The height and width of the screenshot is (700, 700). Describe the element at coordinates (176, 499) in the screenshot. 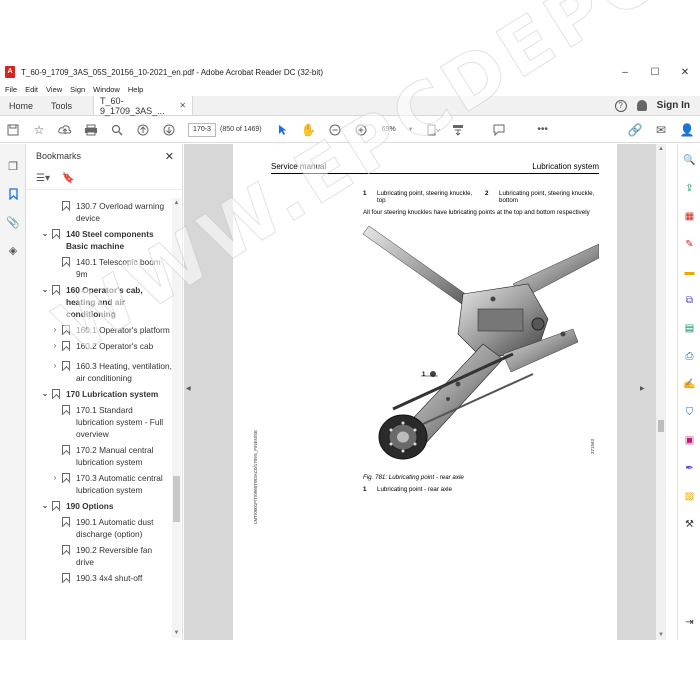

I see `bookmarks-scroll-thumb` at that location.